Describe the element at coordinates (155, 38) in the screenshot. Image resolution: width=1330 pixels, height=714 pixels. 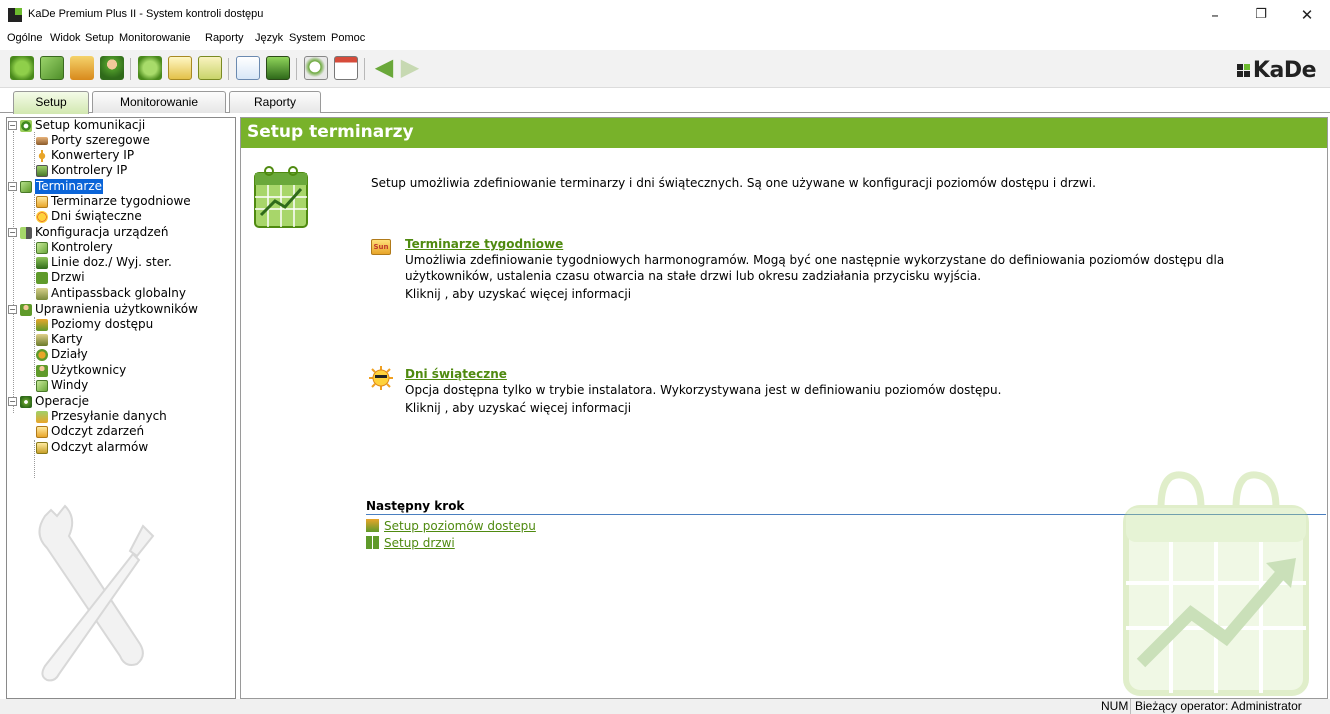
I see `menu-monitorowanie: Monitorowanie` at that location.